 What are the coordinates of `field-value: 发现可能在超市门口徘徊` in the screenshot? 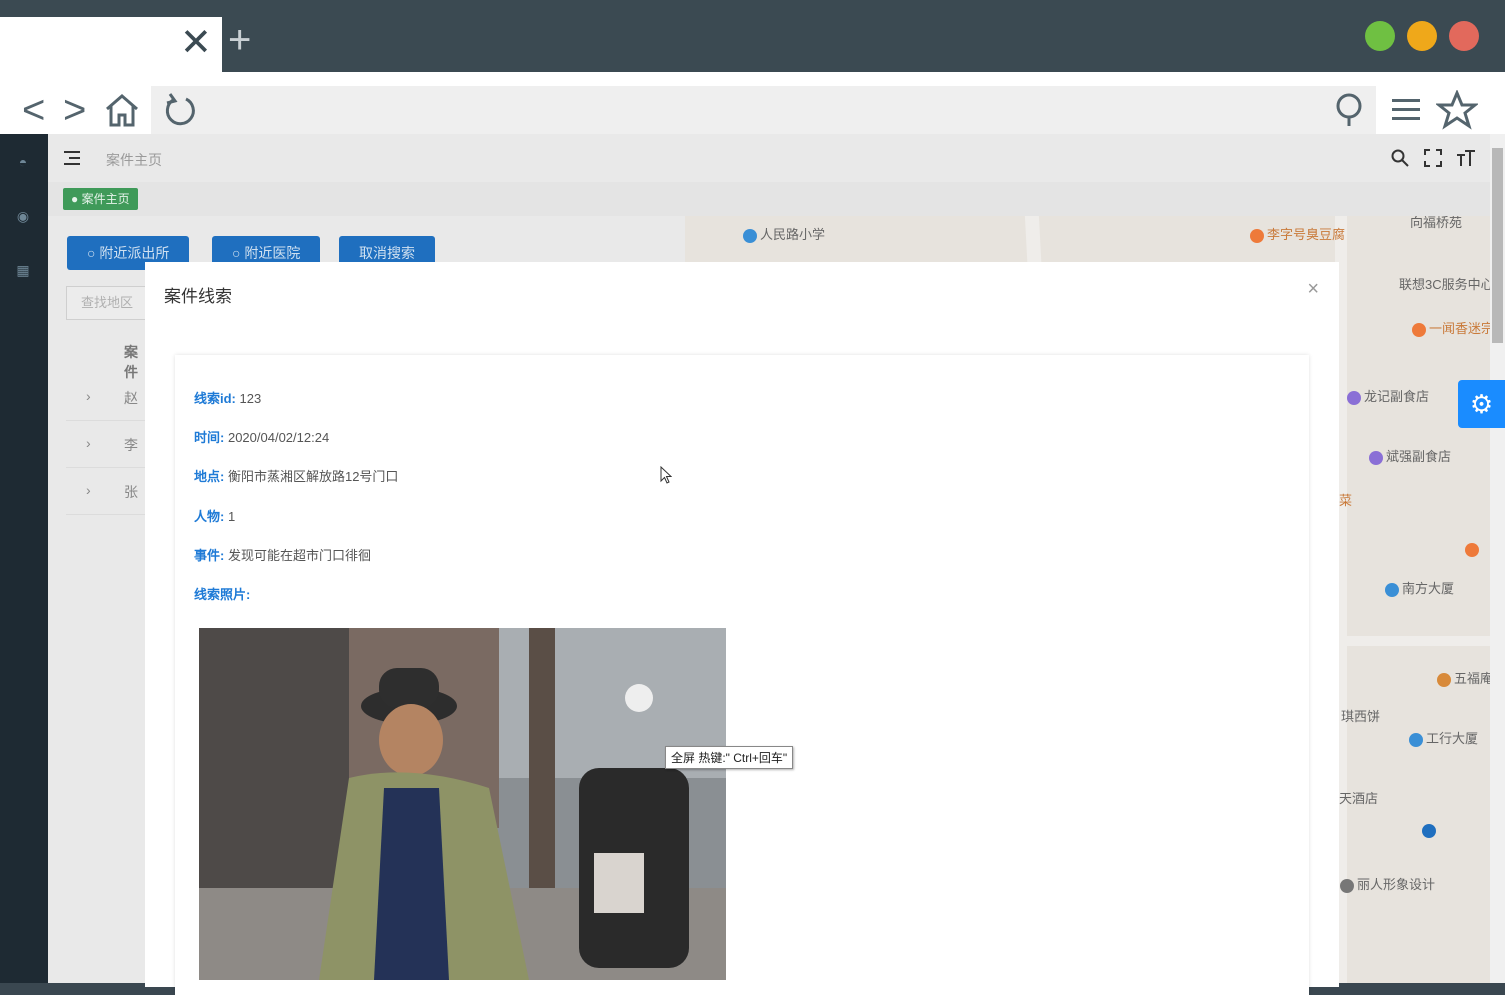 It's located at (299, 555).